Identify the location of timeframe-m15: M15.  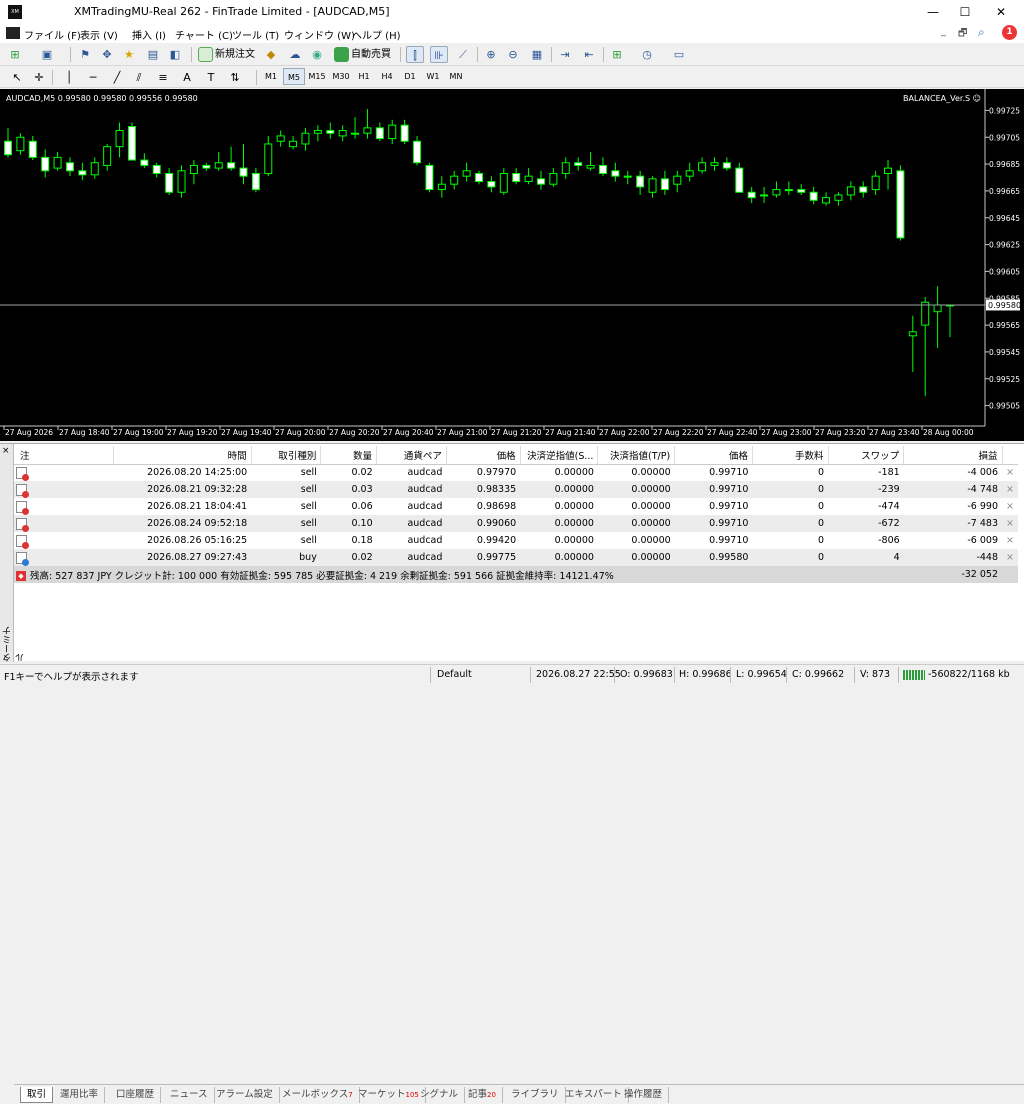
(317, 76).